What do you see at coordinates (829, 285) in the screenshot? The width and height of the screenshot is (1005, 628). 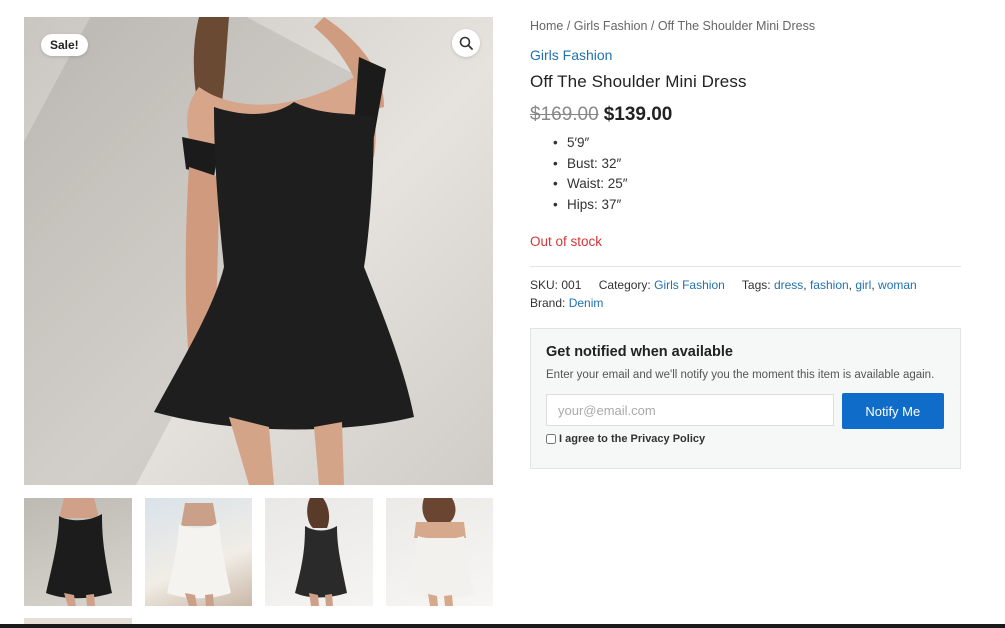 I see `tag-fashion: fashion` at bounding box center [829, 285].